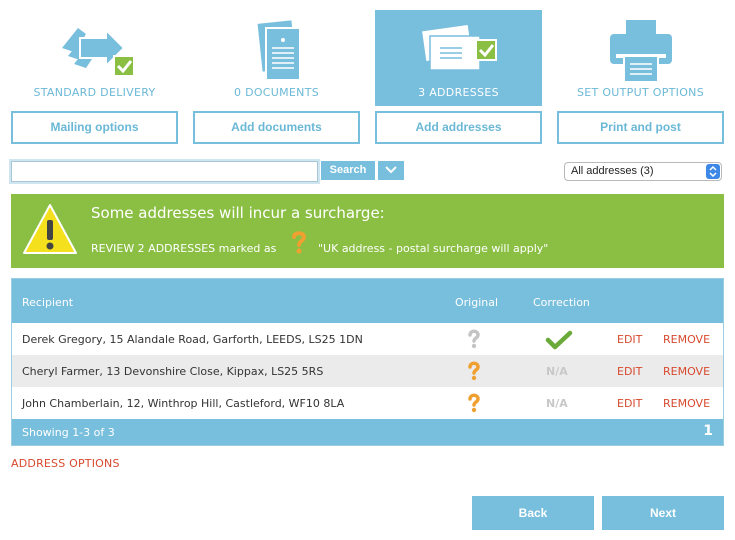  Describe the element at coordinates (348, 170) in the screenshot. I see `search-button: Search` at that location.